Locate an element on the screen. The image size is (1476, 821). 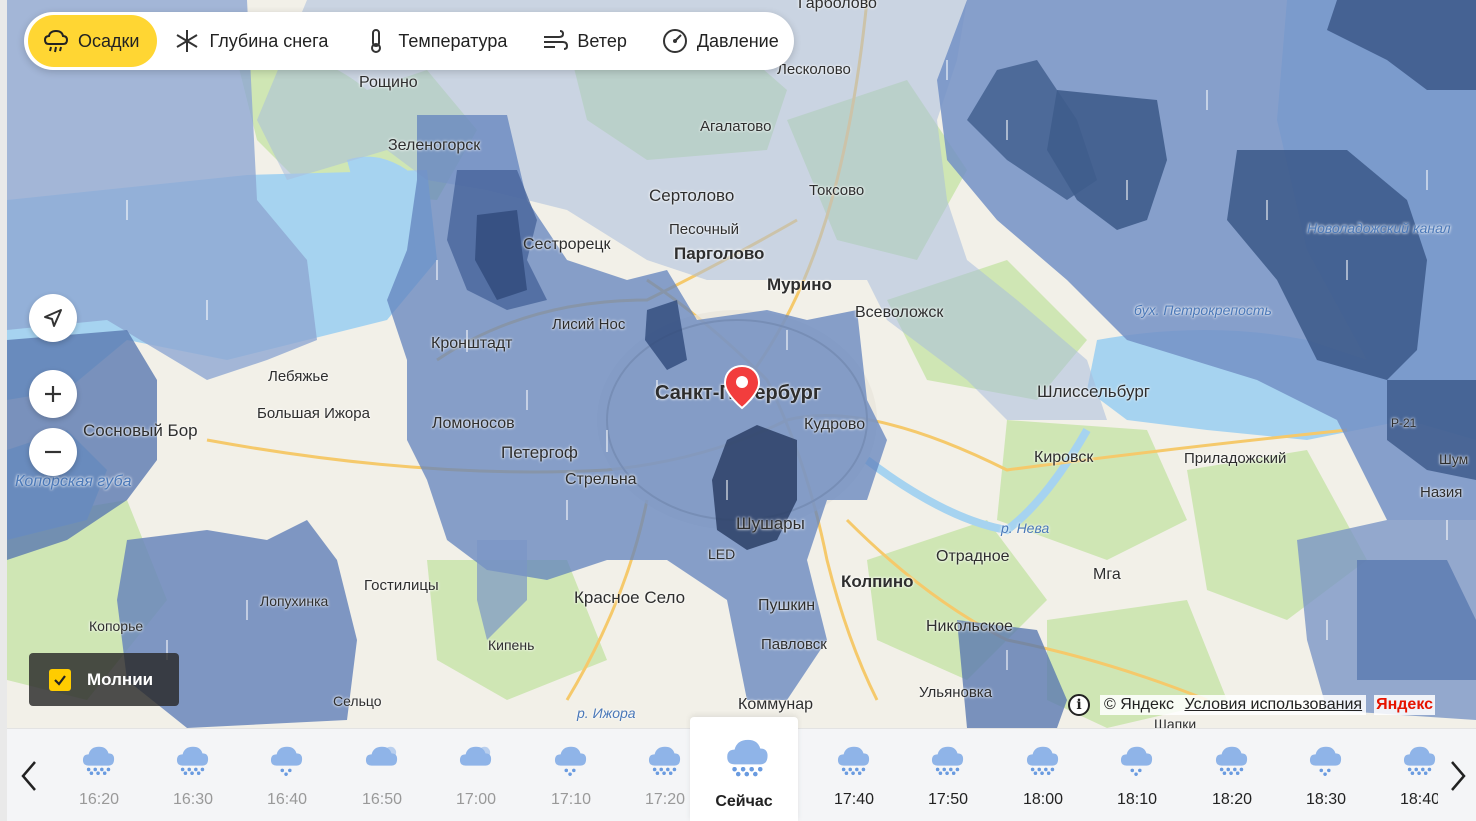
place-label: бух. Петрокрепость is located at coordinates (1203, 310).